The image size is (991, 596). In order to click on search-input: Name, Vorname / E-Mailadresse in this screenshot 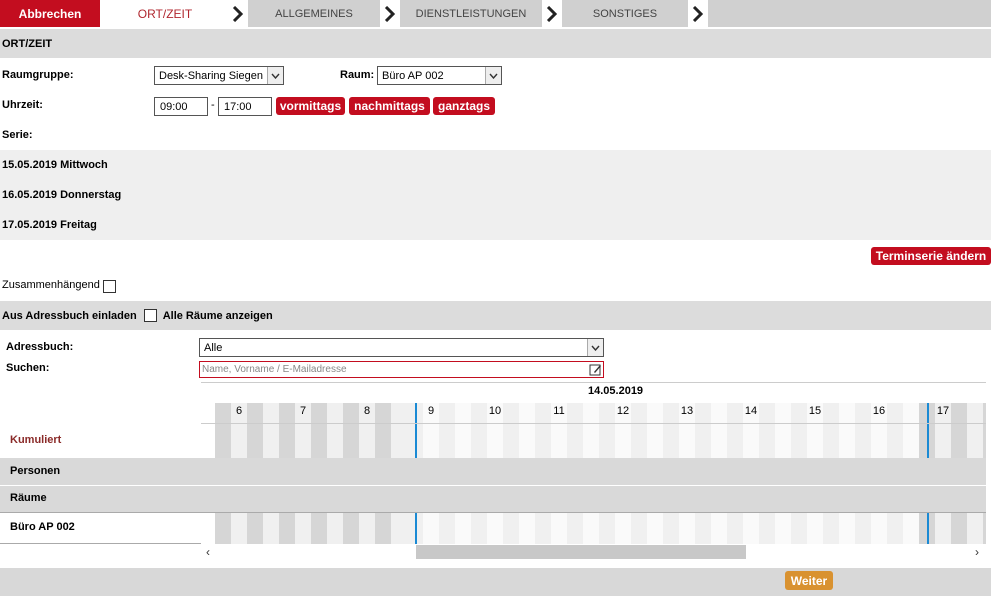, I will do `click(401, 369)`.